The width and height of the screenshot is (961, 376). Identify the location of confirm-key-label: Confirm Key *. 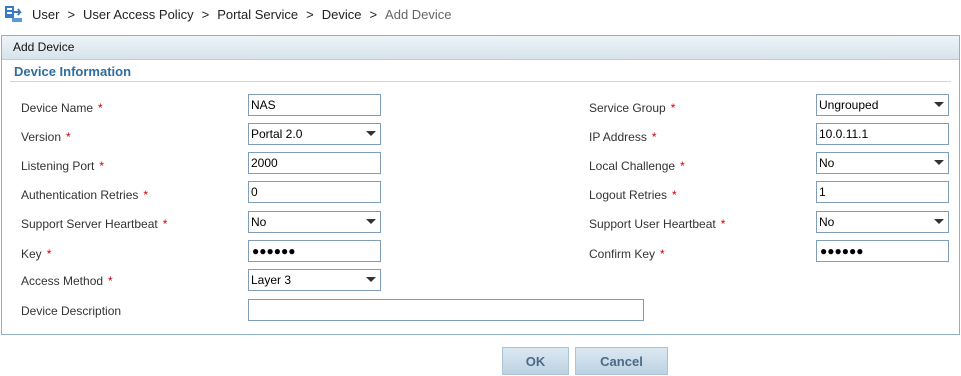
(627, 254).